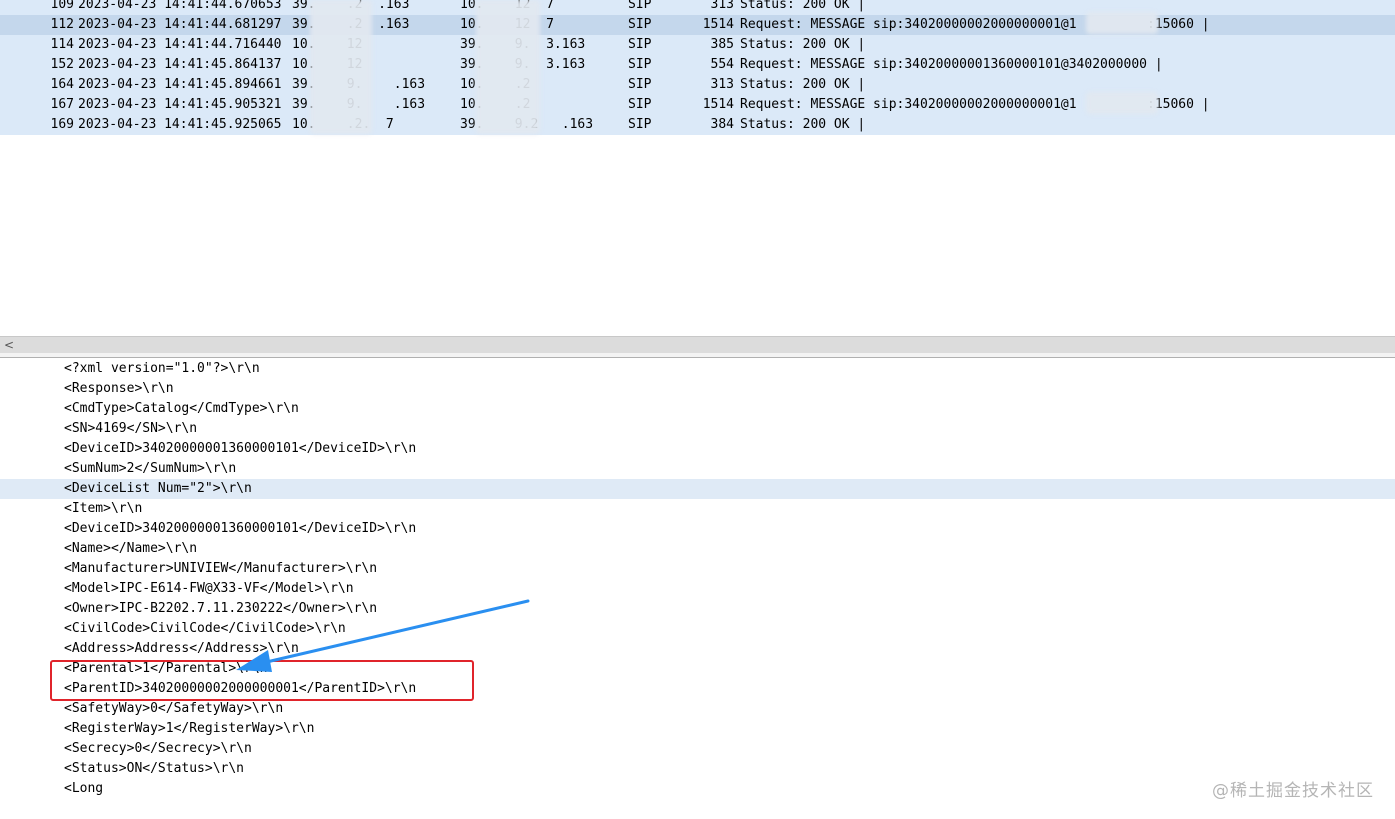 Image resolution: width=1395 pixels, height=819 pixels. I want to click on annotation-arrow-icon, so click(383, 635).